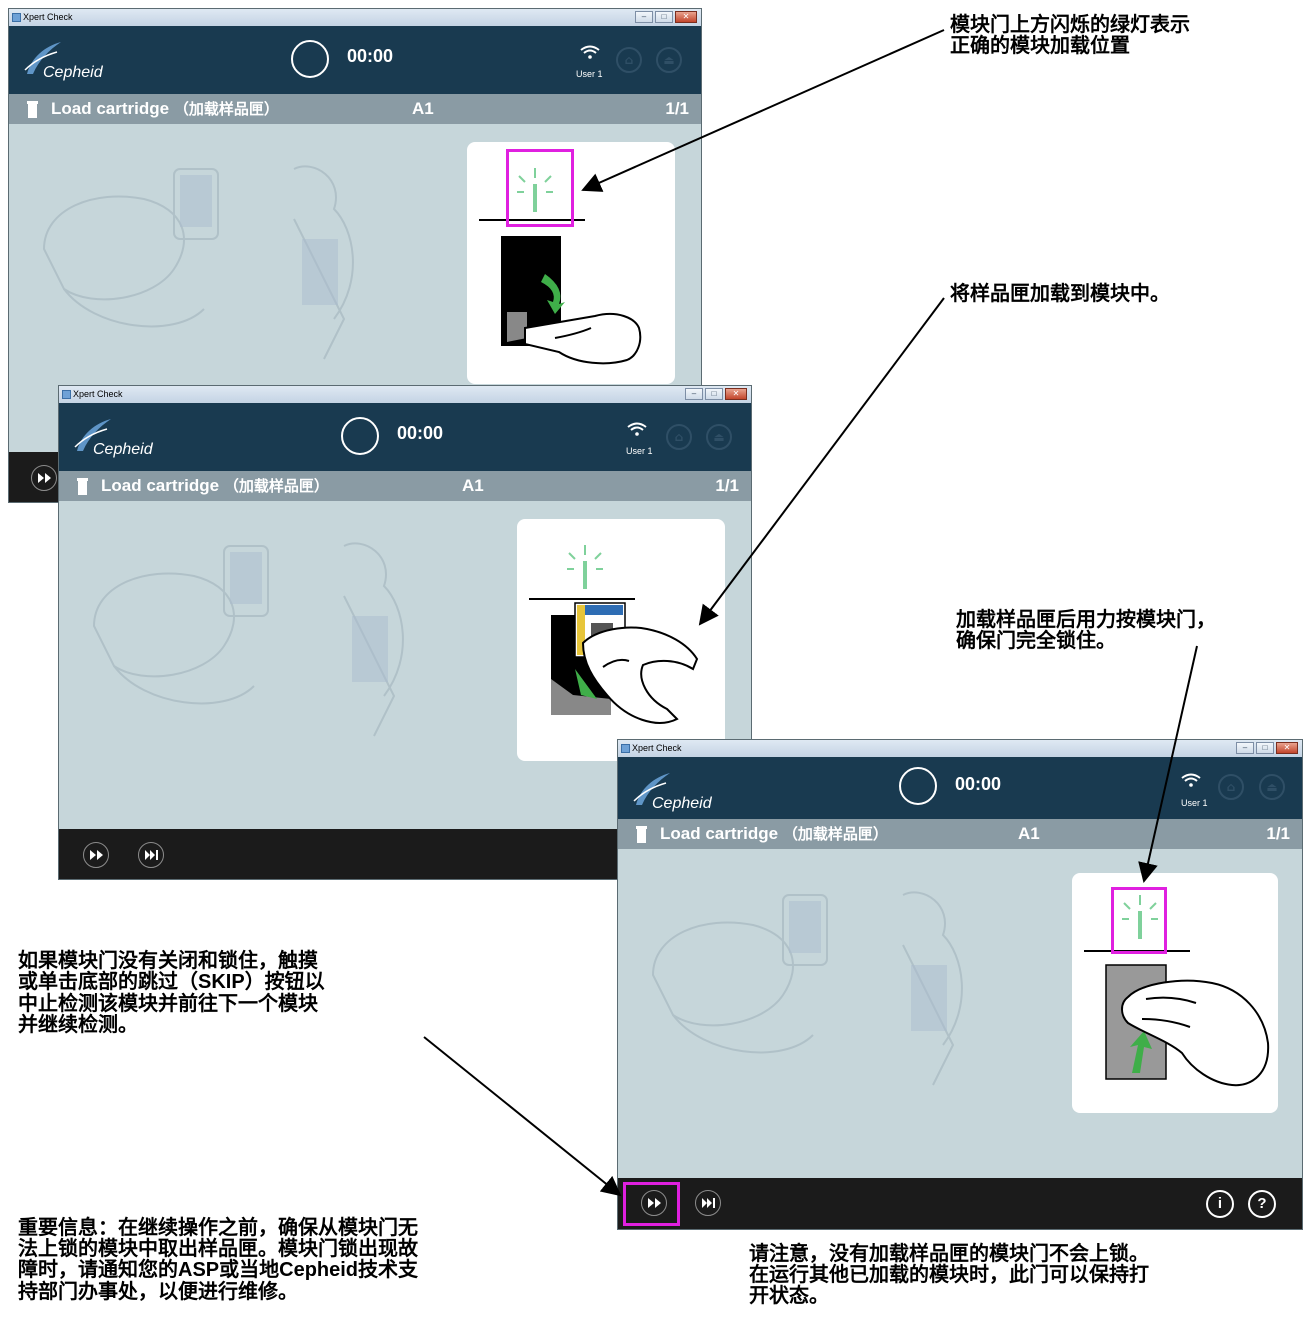  What do you see at coordinates (522, 1116) in the screenshot?
I see `arrow-to-skip-button` at bounding box center [522, 1116].